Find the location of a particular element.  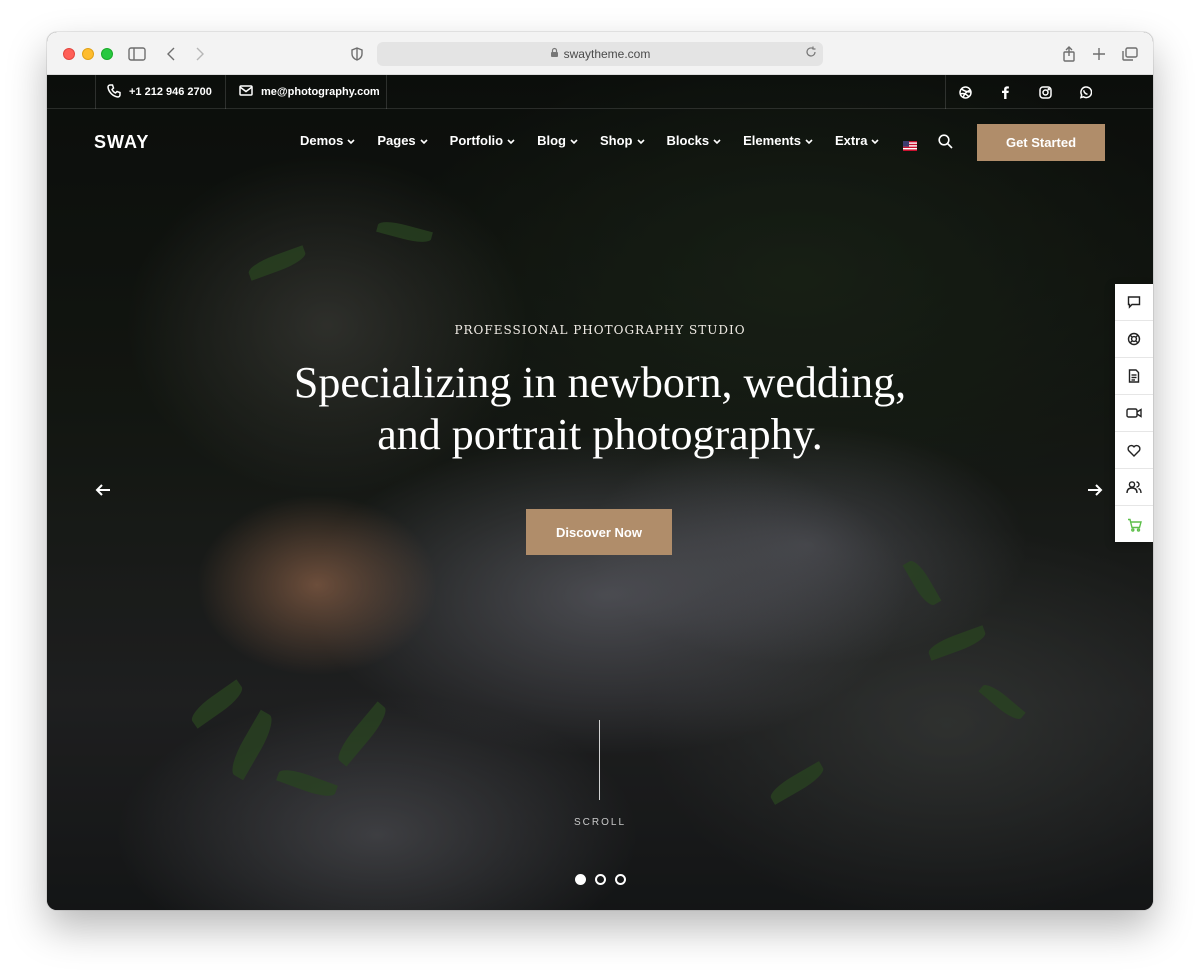

address-bar: swaytheme.com is located at coordinates (600, 54).